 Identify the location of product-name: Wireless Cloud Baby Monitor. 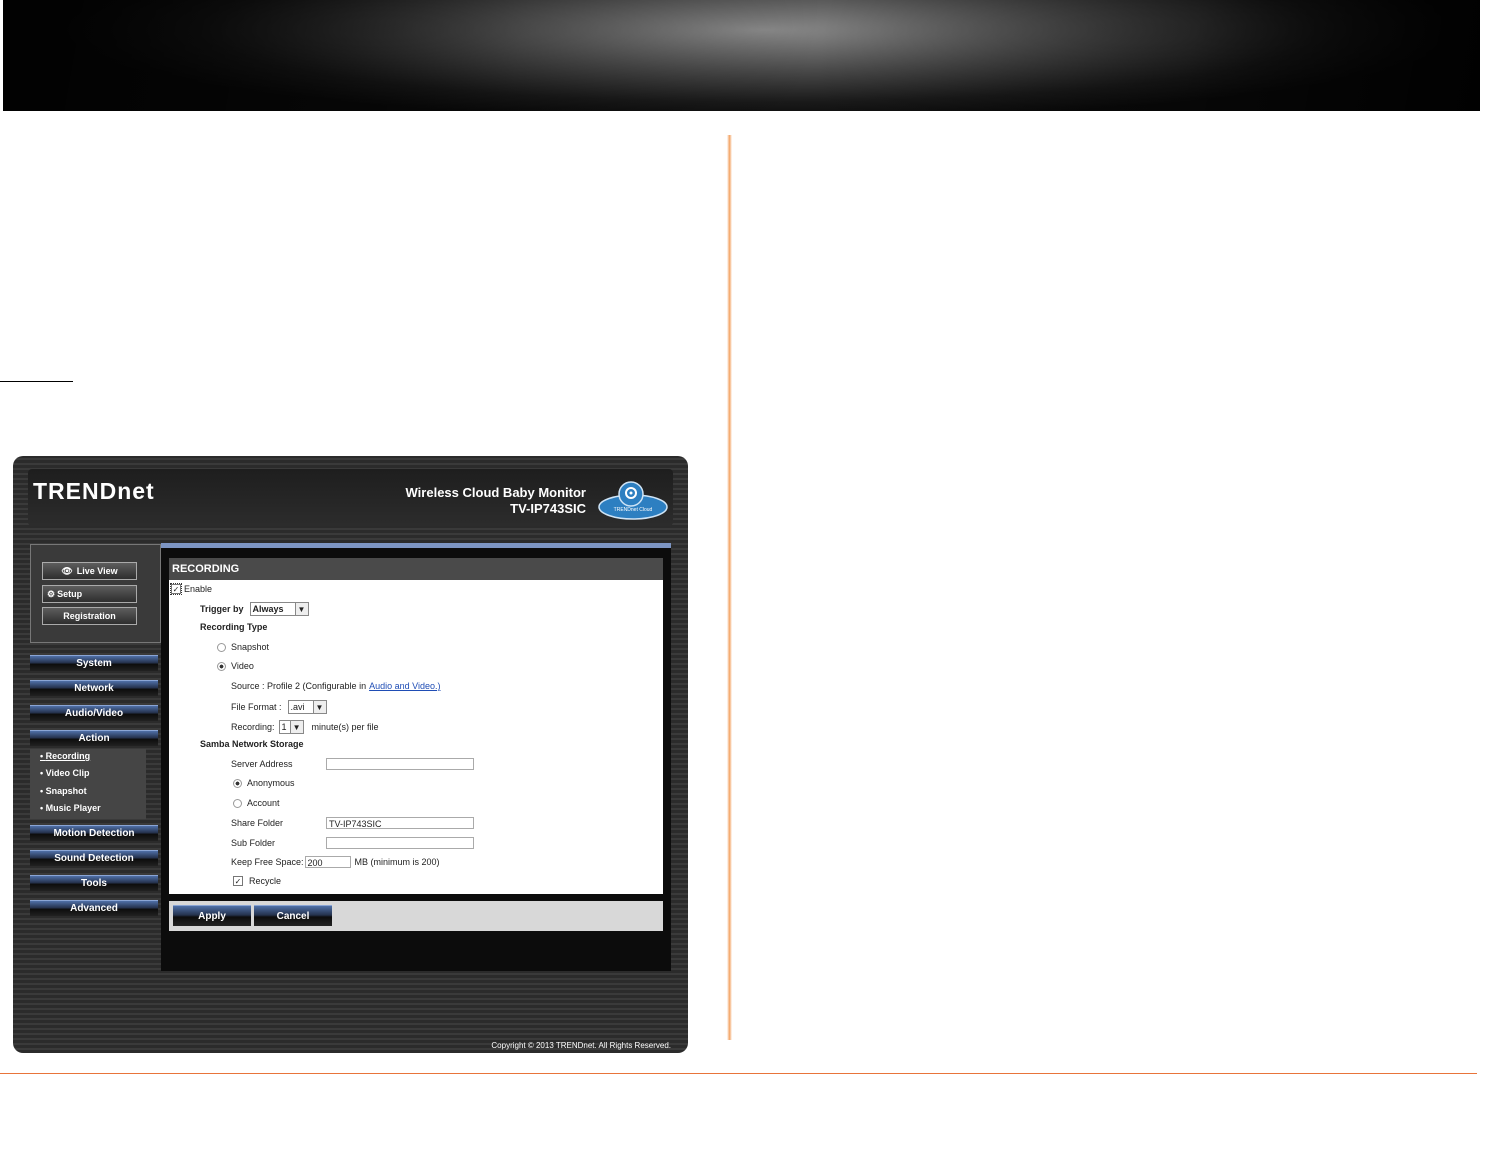
(495, 492).